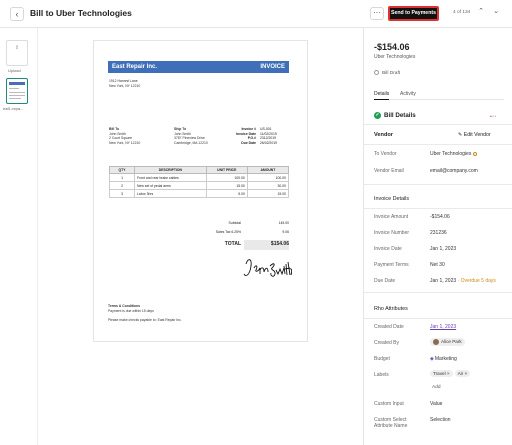 This screenshot has height=445, width=512. I want to click on invoice-details-heading: Invoice Details, so click(392, 199).